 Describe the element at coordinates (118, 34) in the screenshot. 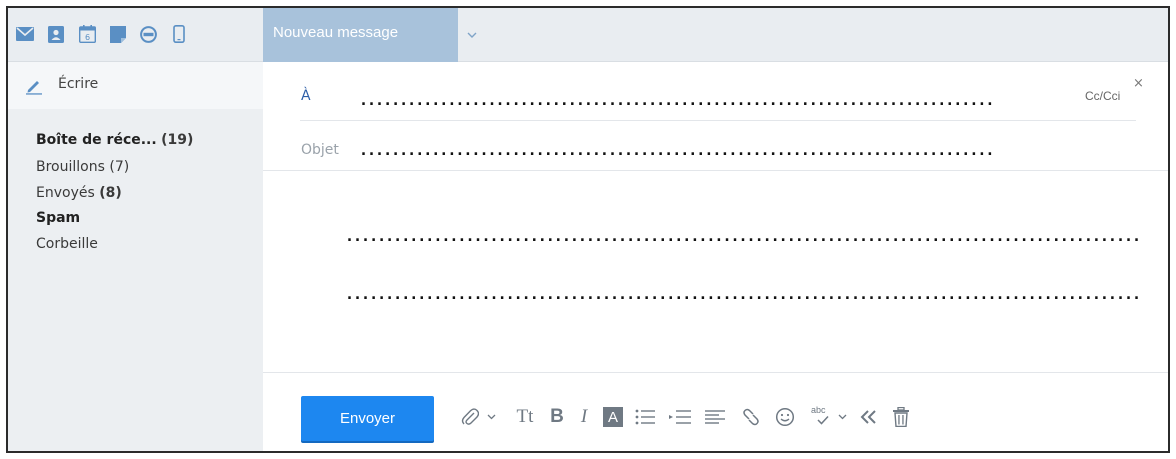

I see `notes-icon` at that location.